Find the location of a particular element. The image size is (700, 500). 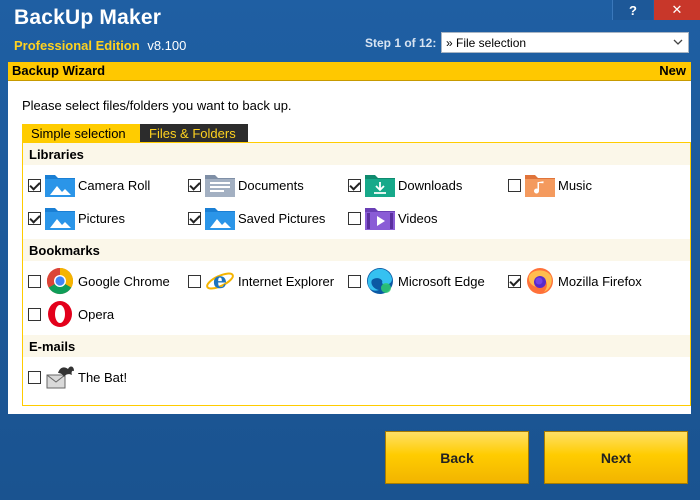

videos-folder-icon is located at coordinates (380, 219).